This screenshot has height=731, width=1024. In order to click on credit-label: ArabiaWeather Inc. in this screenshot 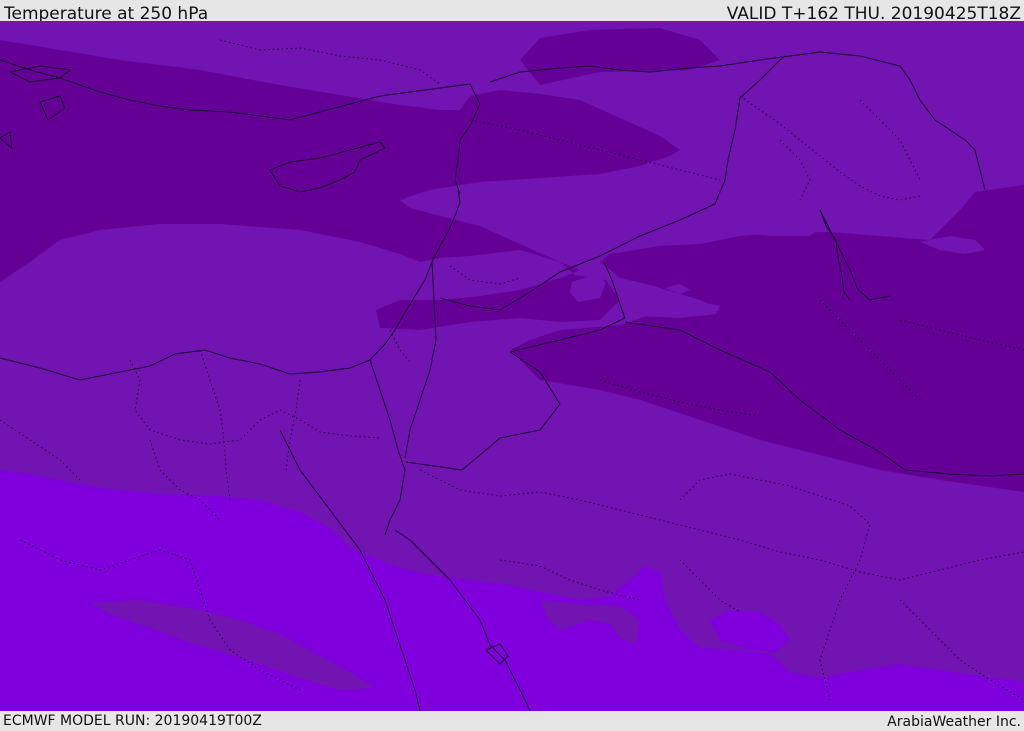, I will do `click(954, 722)`.